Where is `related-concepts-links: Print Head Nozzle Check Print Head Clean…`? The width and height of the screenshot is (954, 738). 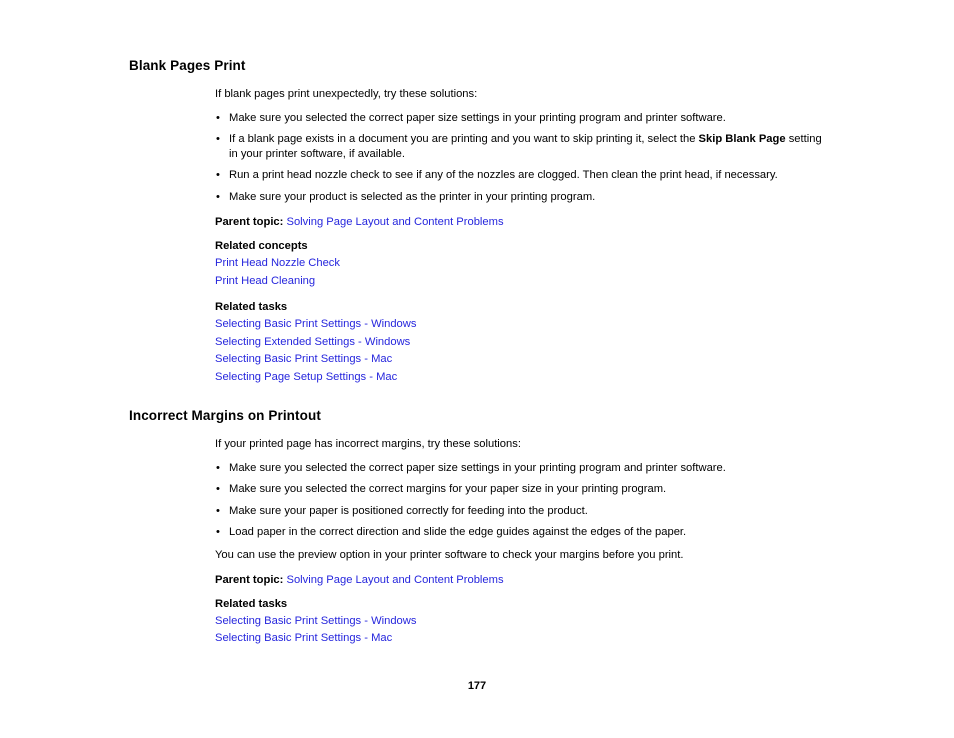 related-concepts-links: Print Head Nozzle Check Print Head Clean… is located at coordinates (522, 272).